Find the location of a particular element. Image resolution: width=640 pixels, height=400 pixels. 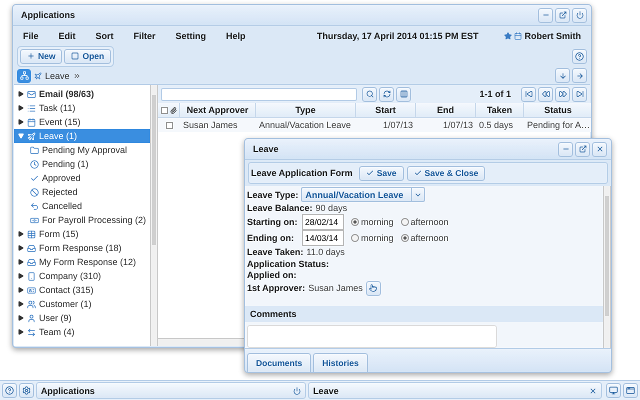

open-button: Open is located at coordinates (88, 56).